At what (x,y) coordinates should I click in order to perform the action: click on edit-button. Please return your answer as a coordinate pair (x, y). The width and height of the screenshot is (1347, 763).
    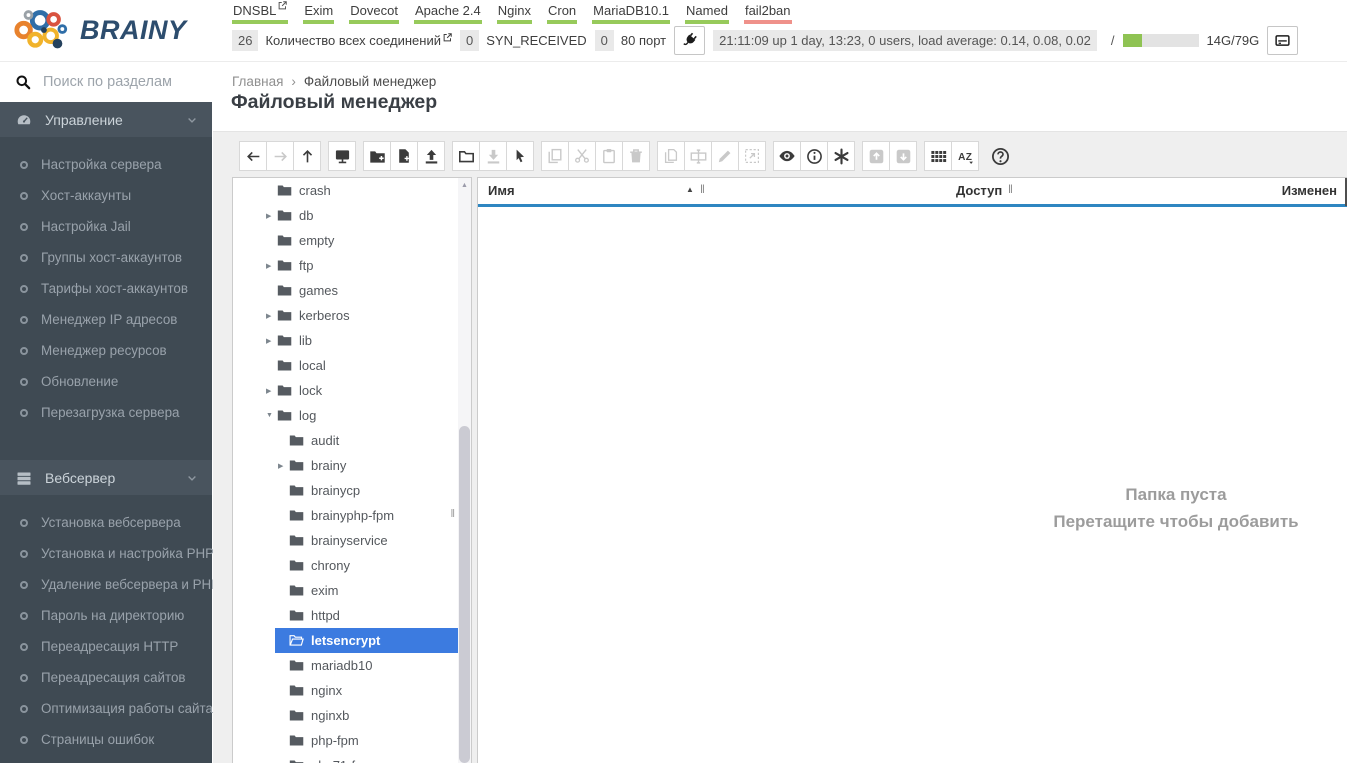
    Looking at the image, I should click on (725, 156).